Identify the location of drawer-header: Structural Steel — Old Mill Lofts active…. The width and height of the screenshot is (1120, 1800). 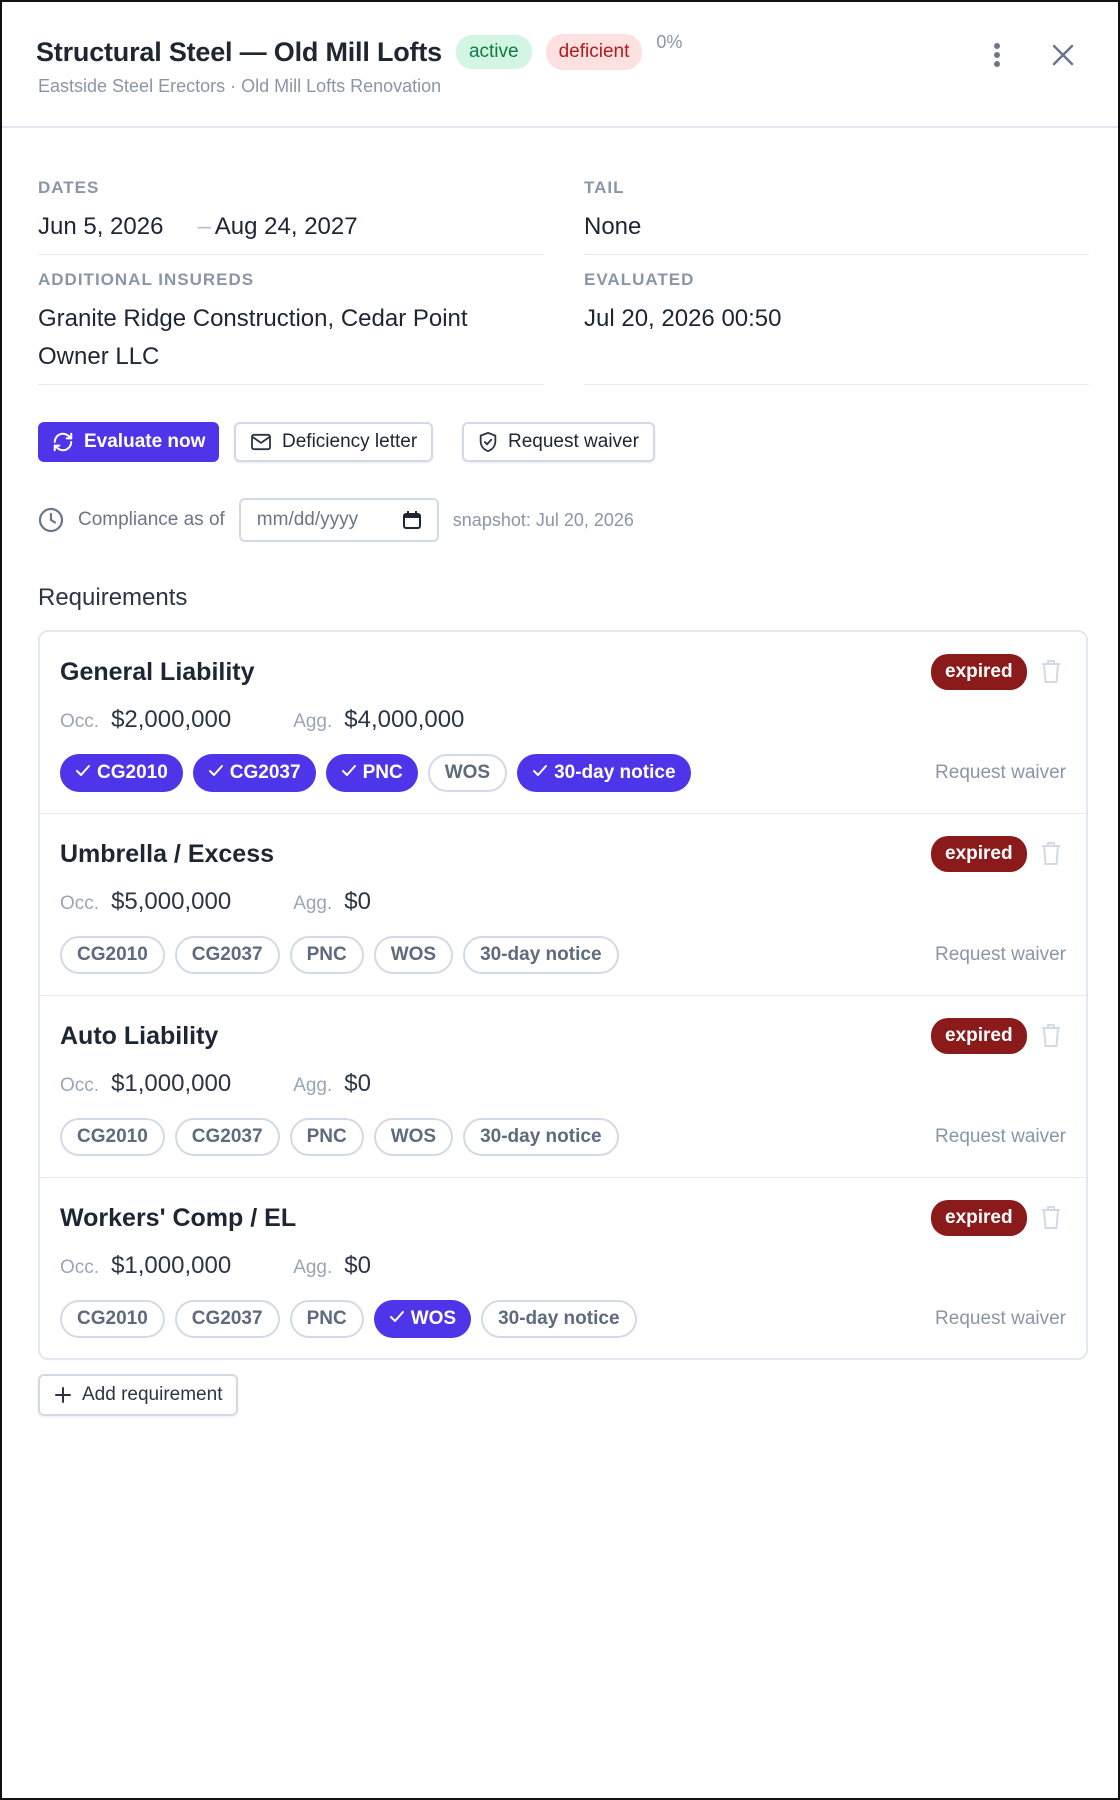
(560, 65).